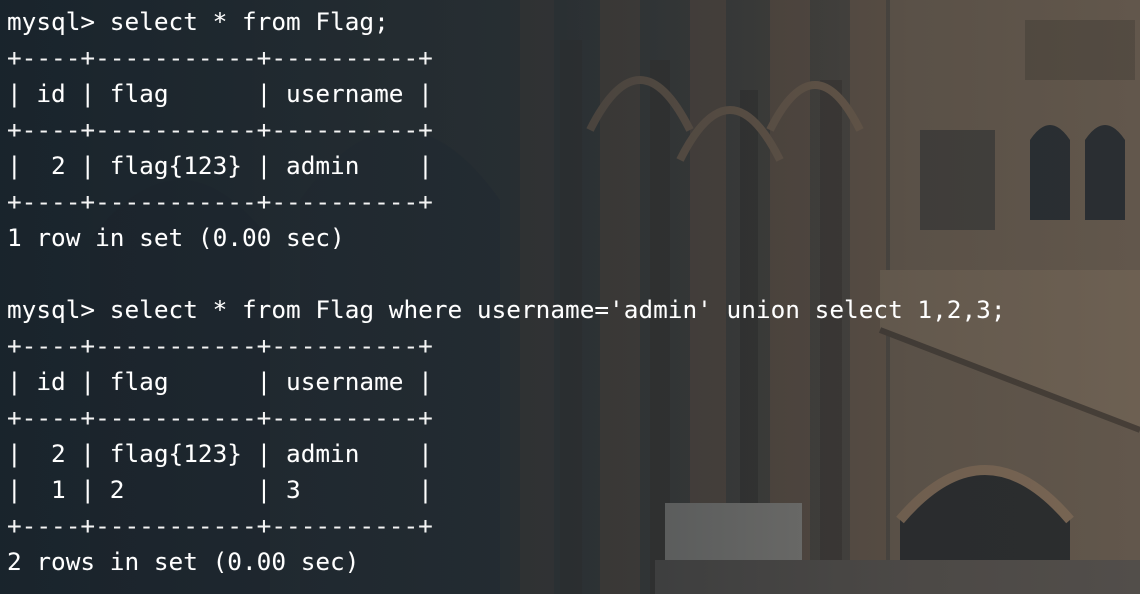  Describe the element at coordinates (220, 489) in the screenshot. I see `table-row-line: | 1 | 2 | 3 |` at that location.